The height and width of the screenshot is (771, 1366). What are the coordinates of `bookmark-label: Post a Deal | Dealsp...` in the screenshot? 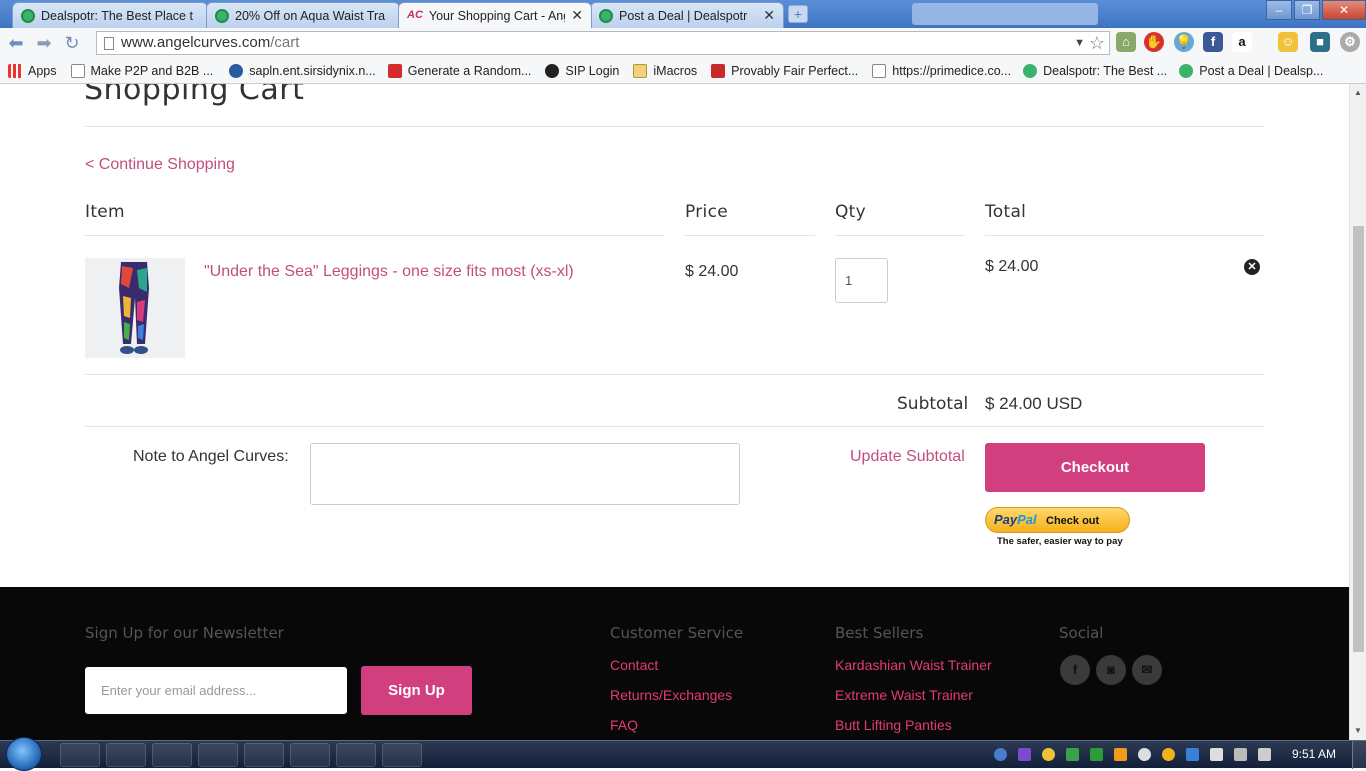 It's located at (1261, 70).